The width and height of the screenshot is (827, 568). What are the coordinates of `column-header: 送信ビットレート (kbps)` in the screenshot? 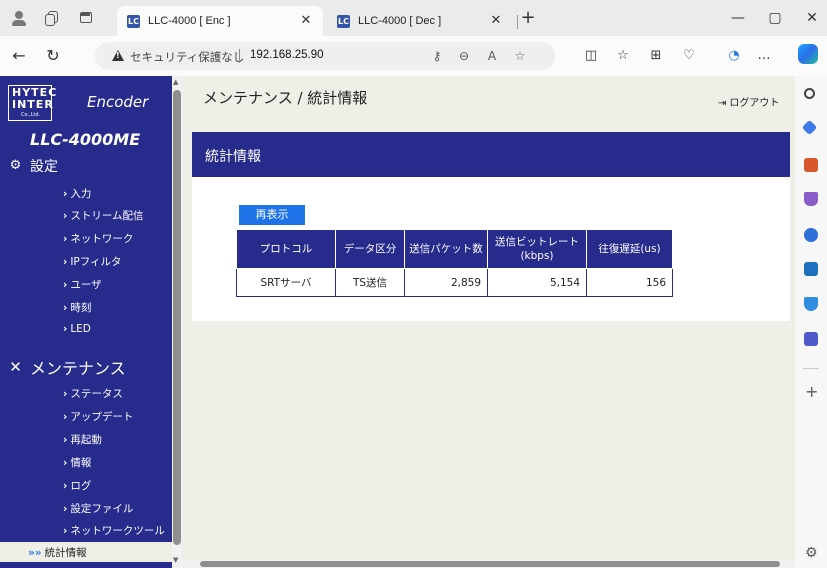 It's located at (537, 249).